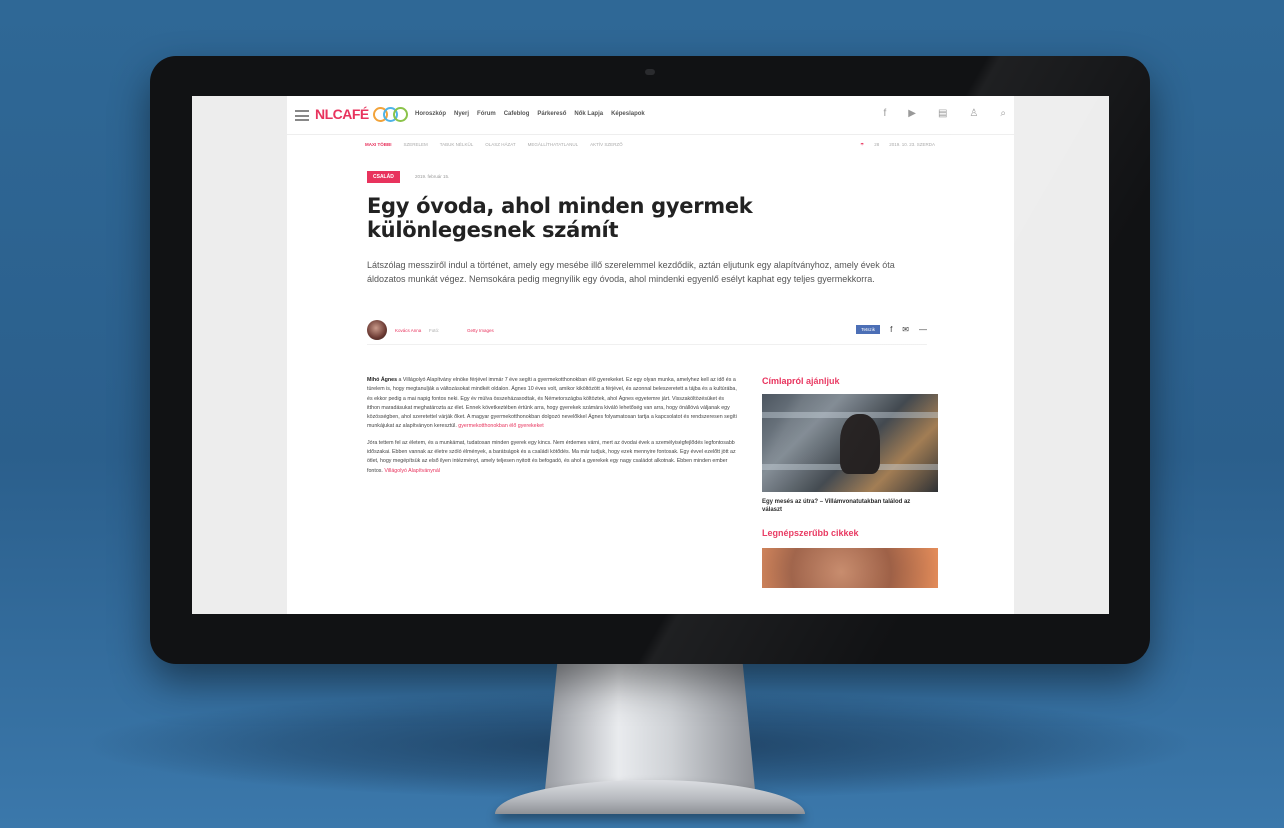 The width and height of the screenshot is (1284, 828). Describe the element at coordinates (553, 148) in the screenshot. I see `subnav-item: MEGÁLLÍTHATATLANUL` at that location.